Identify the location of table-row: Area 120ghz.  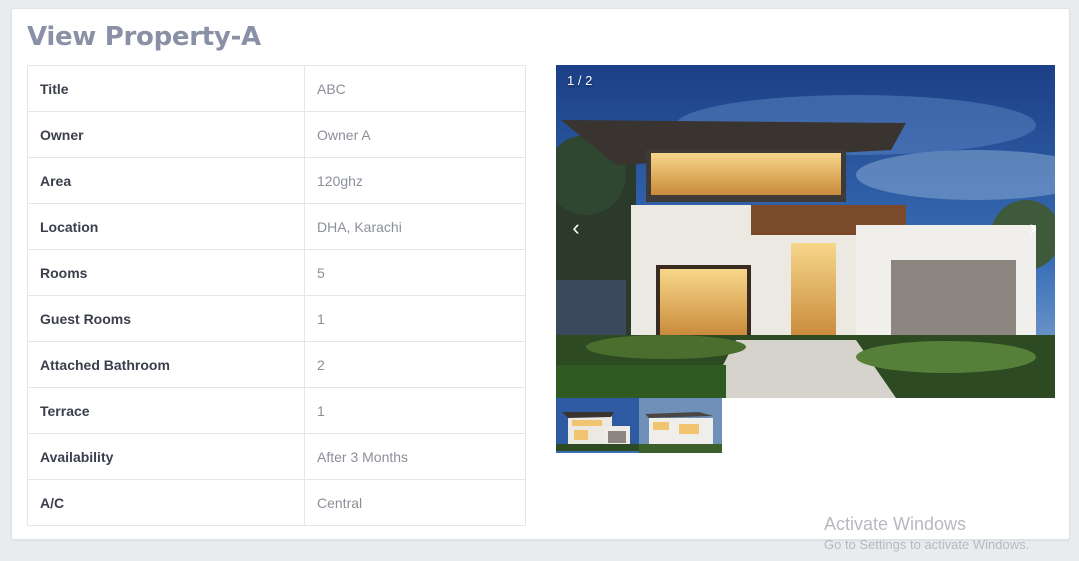
(276, 180).